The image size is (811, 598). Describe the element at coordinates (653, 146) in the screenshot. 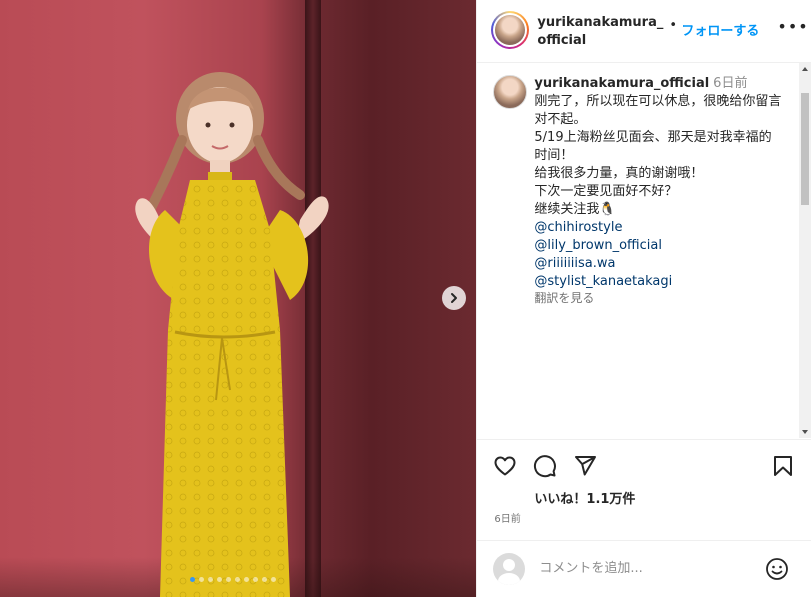

I see `caption-line: 5/19上海粉丝见面会、那天是对我幸福的时间！` at that location.